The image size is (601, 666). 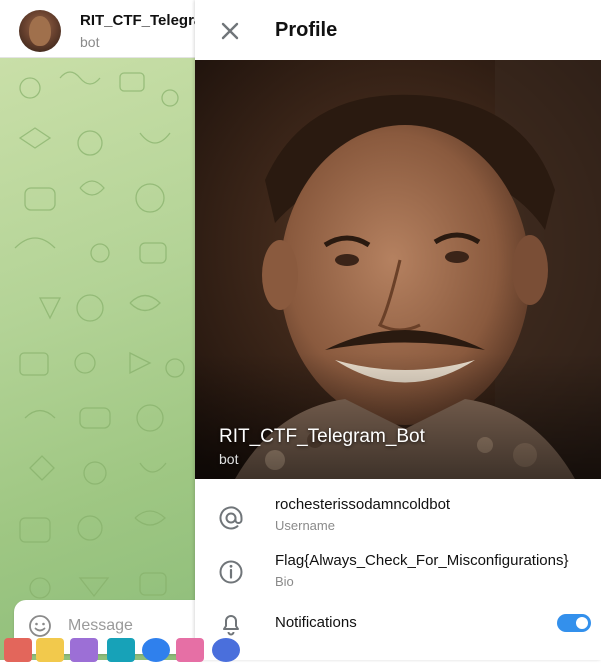 I want to click on notifications-toggle, so click(x=574, y=623).